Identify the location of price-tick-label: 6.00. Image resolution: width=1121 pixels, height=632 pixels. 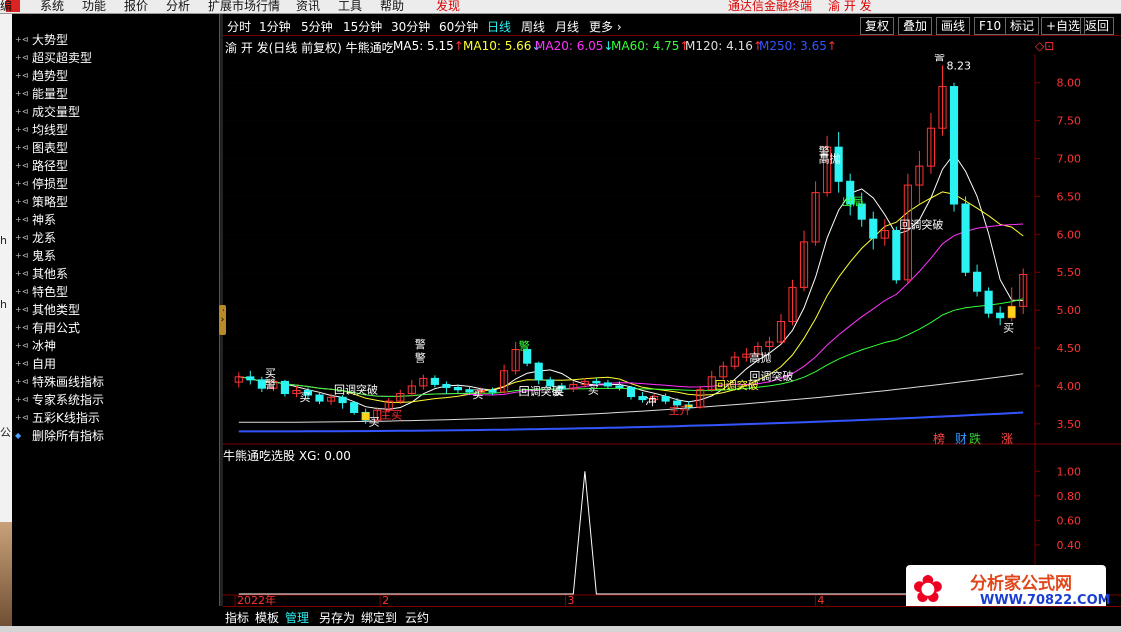
(1069, 234).